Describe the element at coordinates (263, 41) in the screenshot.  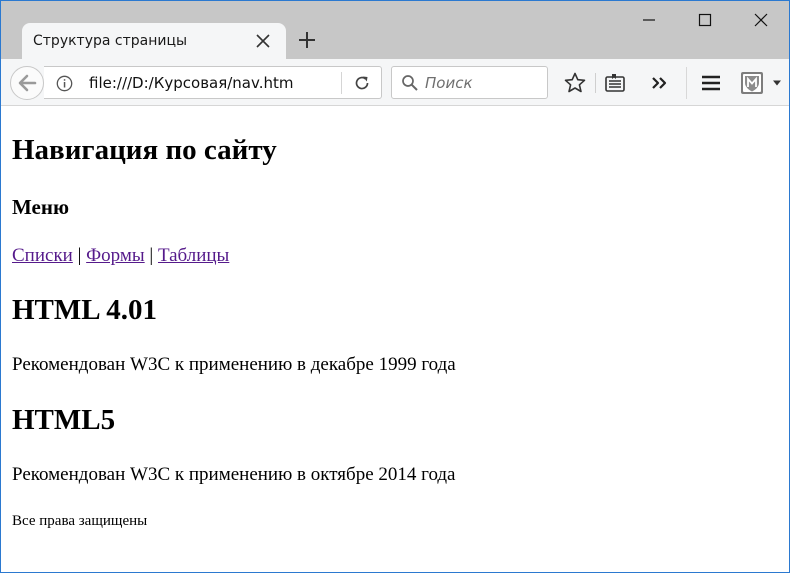
I see `close-tab-icon` at that location.